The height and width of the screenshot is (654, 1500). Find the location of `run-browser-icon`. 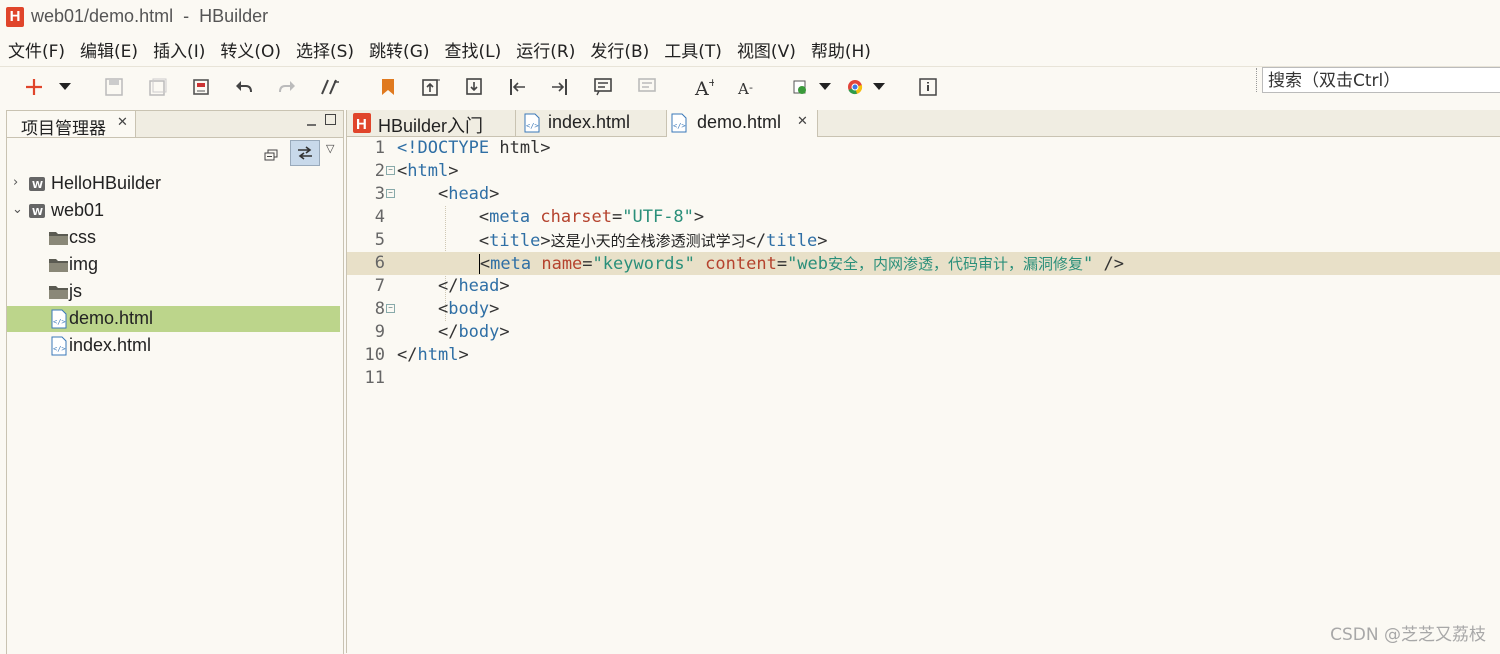

run-browser-icon is located at coordinates (800, 87).